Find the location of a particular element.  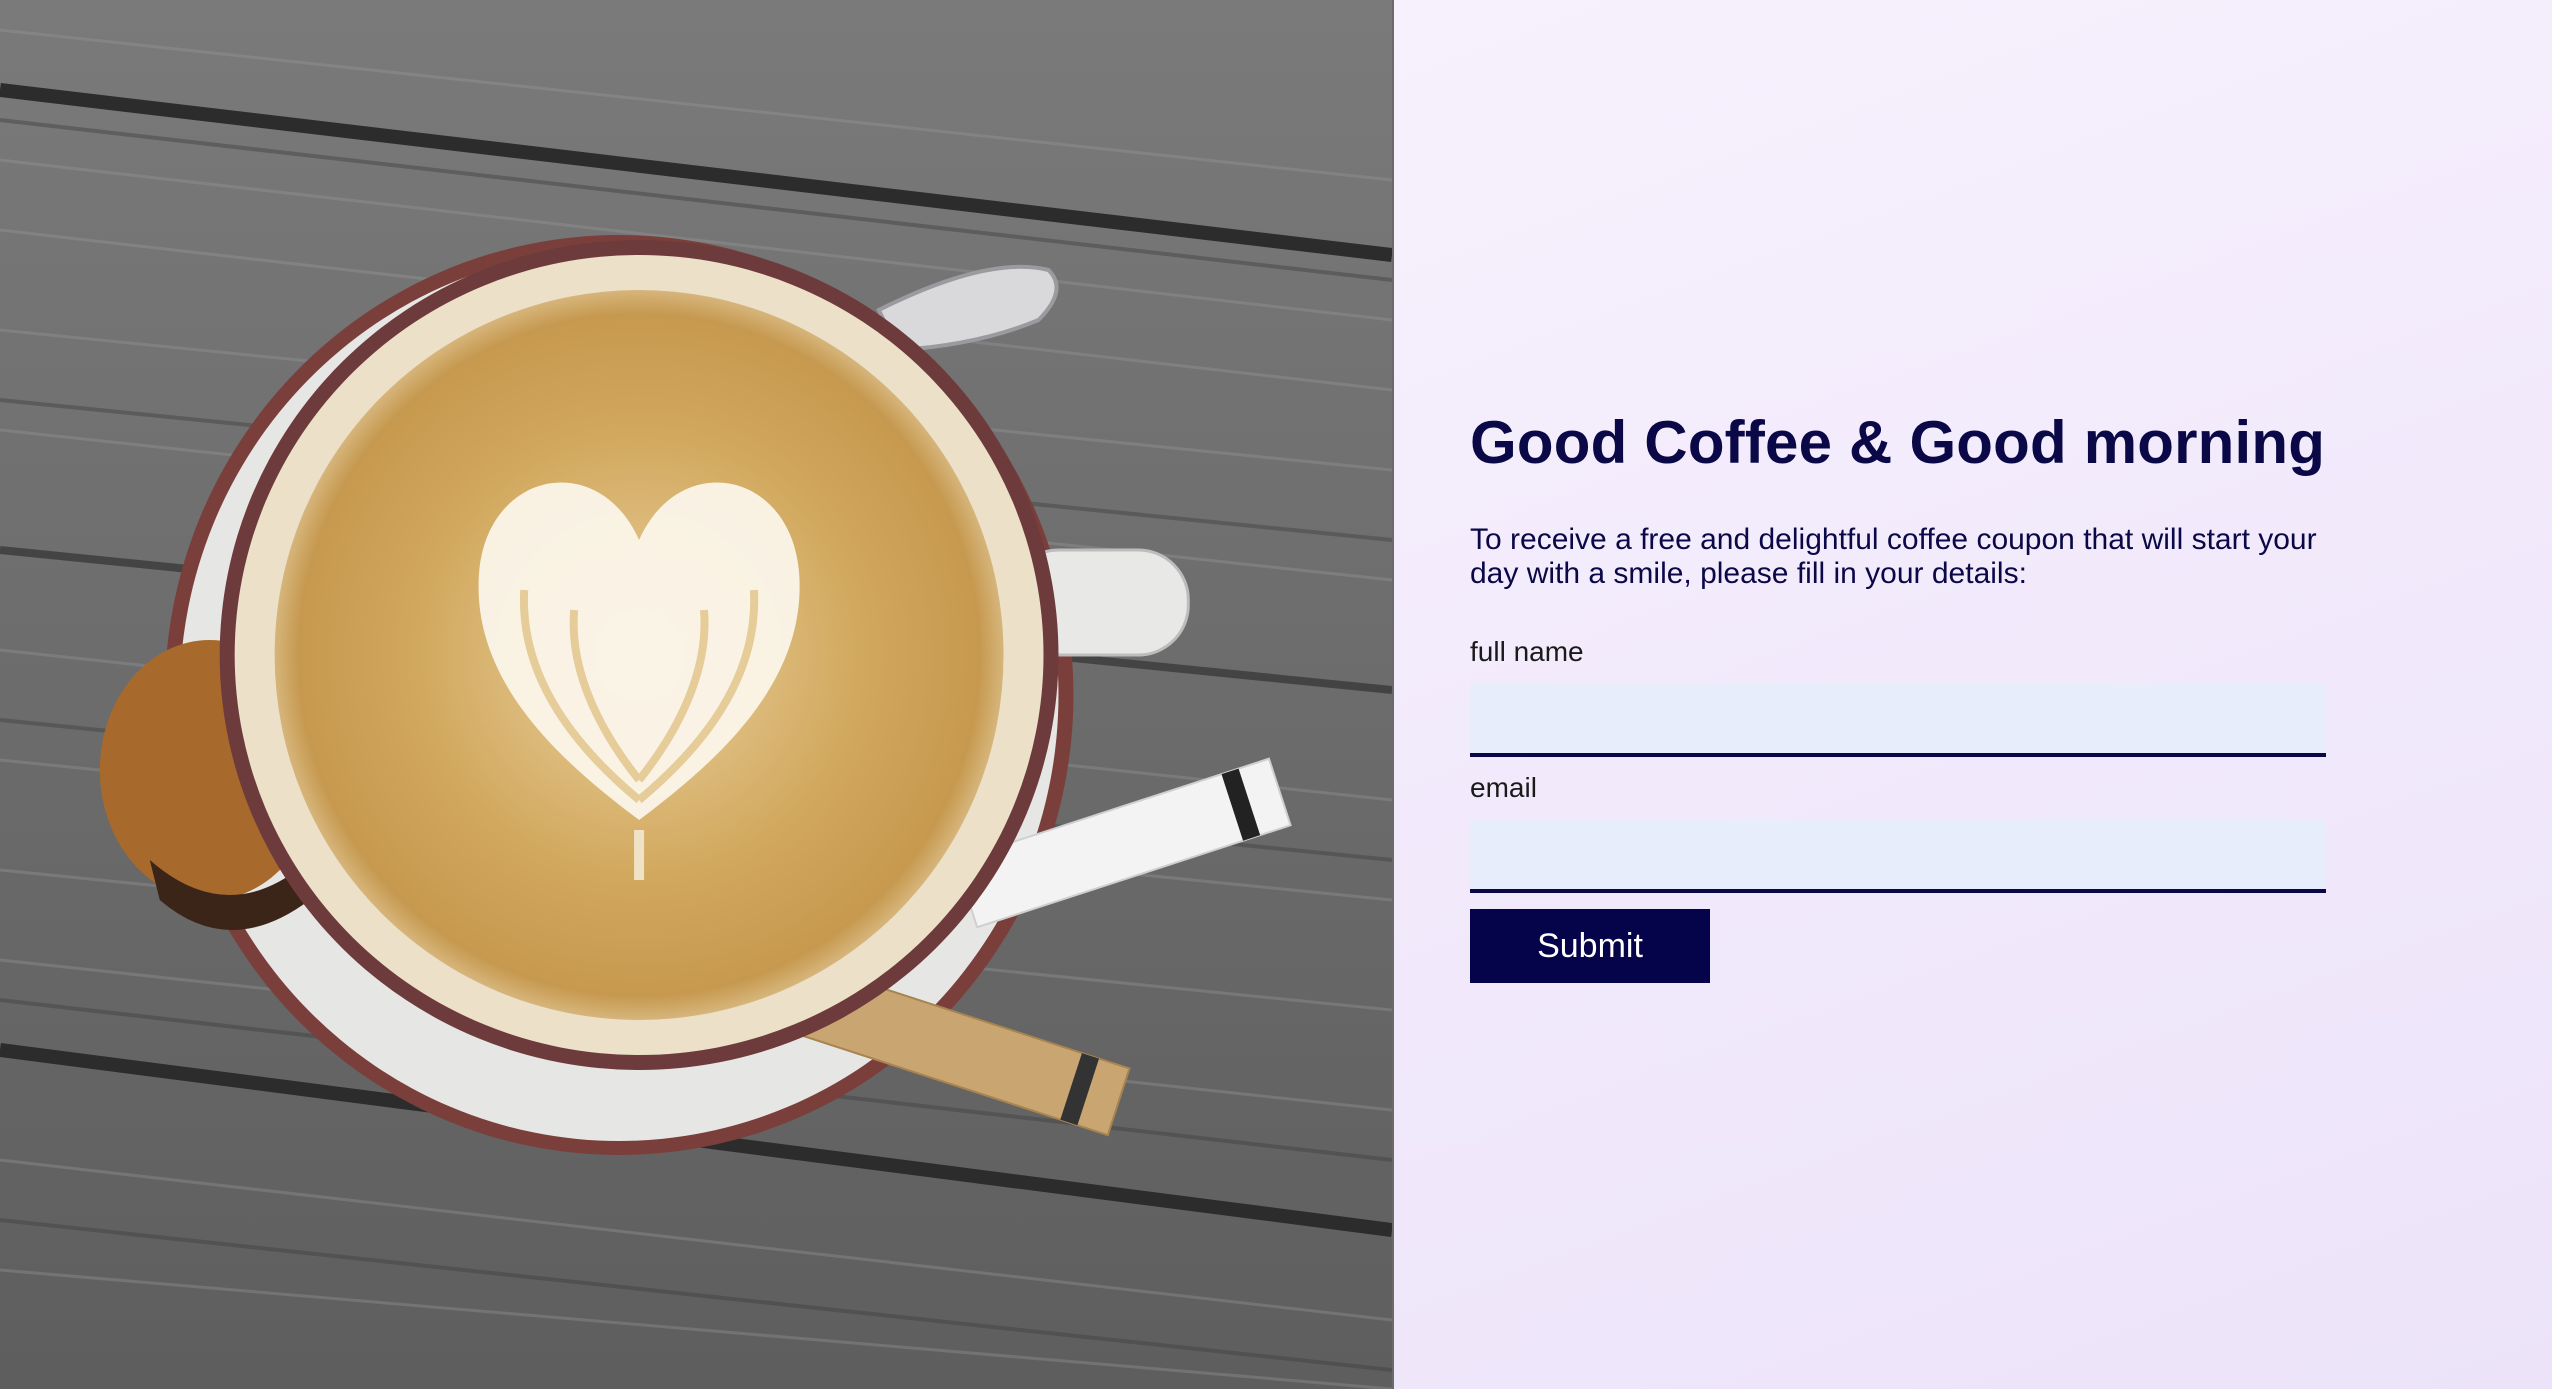

full-name-label: full name is located at coordinates (1527, 651).